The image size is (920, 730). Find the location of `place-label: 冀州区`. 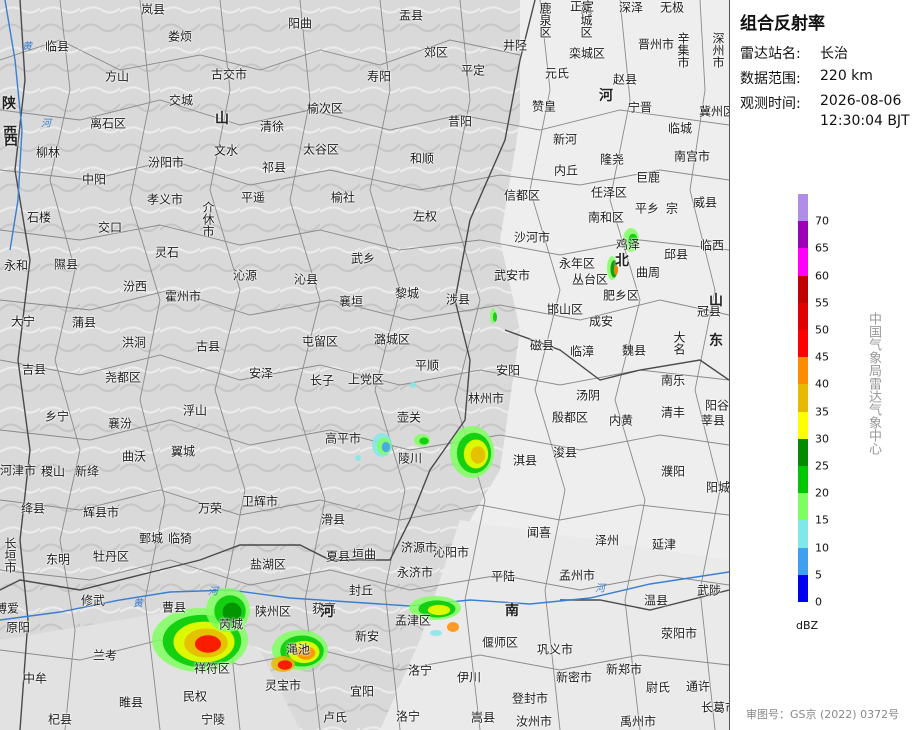

place-label: 冀州区 is located at coordinates (713, 111).